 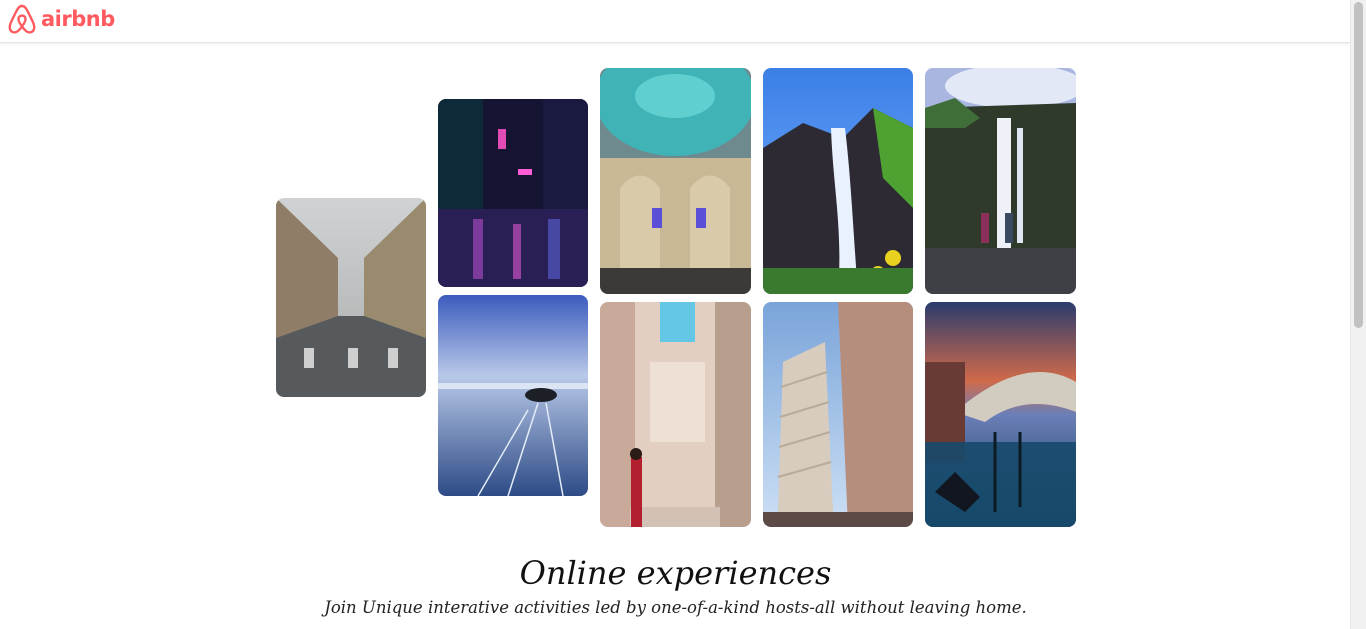 I want to click on italian-alley-woman-photo, so click(x=675, y=414).